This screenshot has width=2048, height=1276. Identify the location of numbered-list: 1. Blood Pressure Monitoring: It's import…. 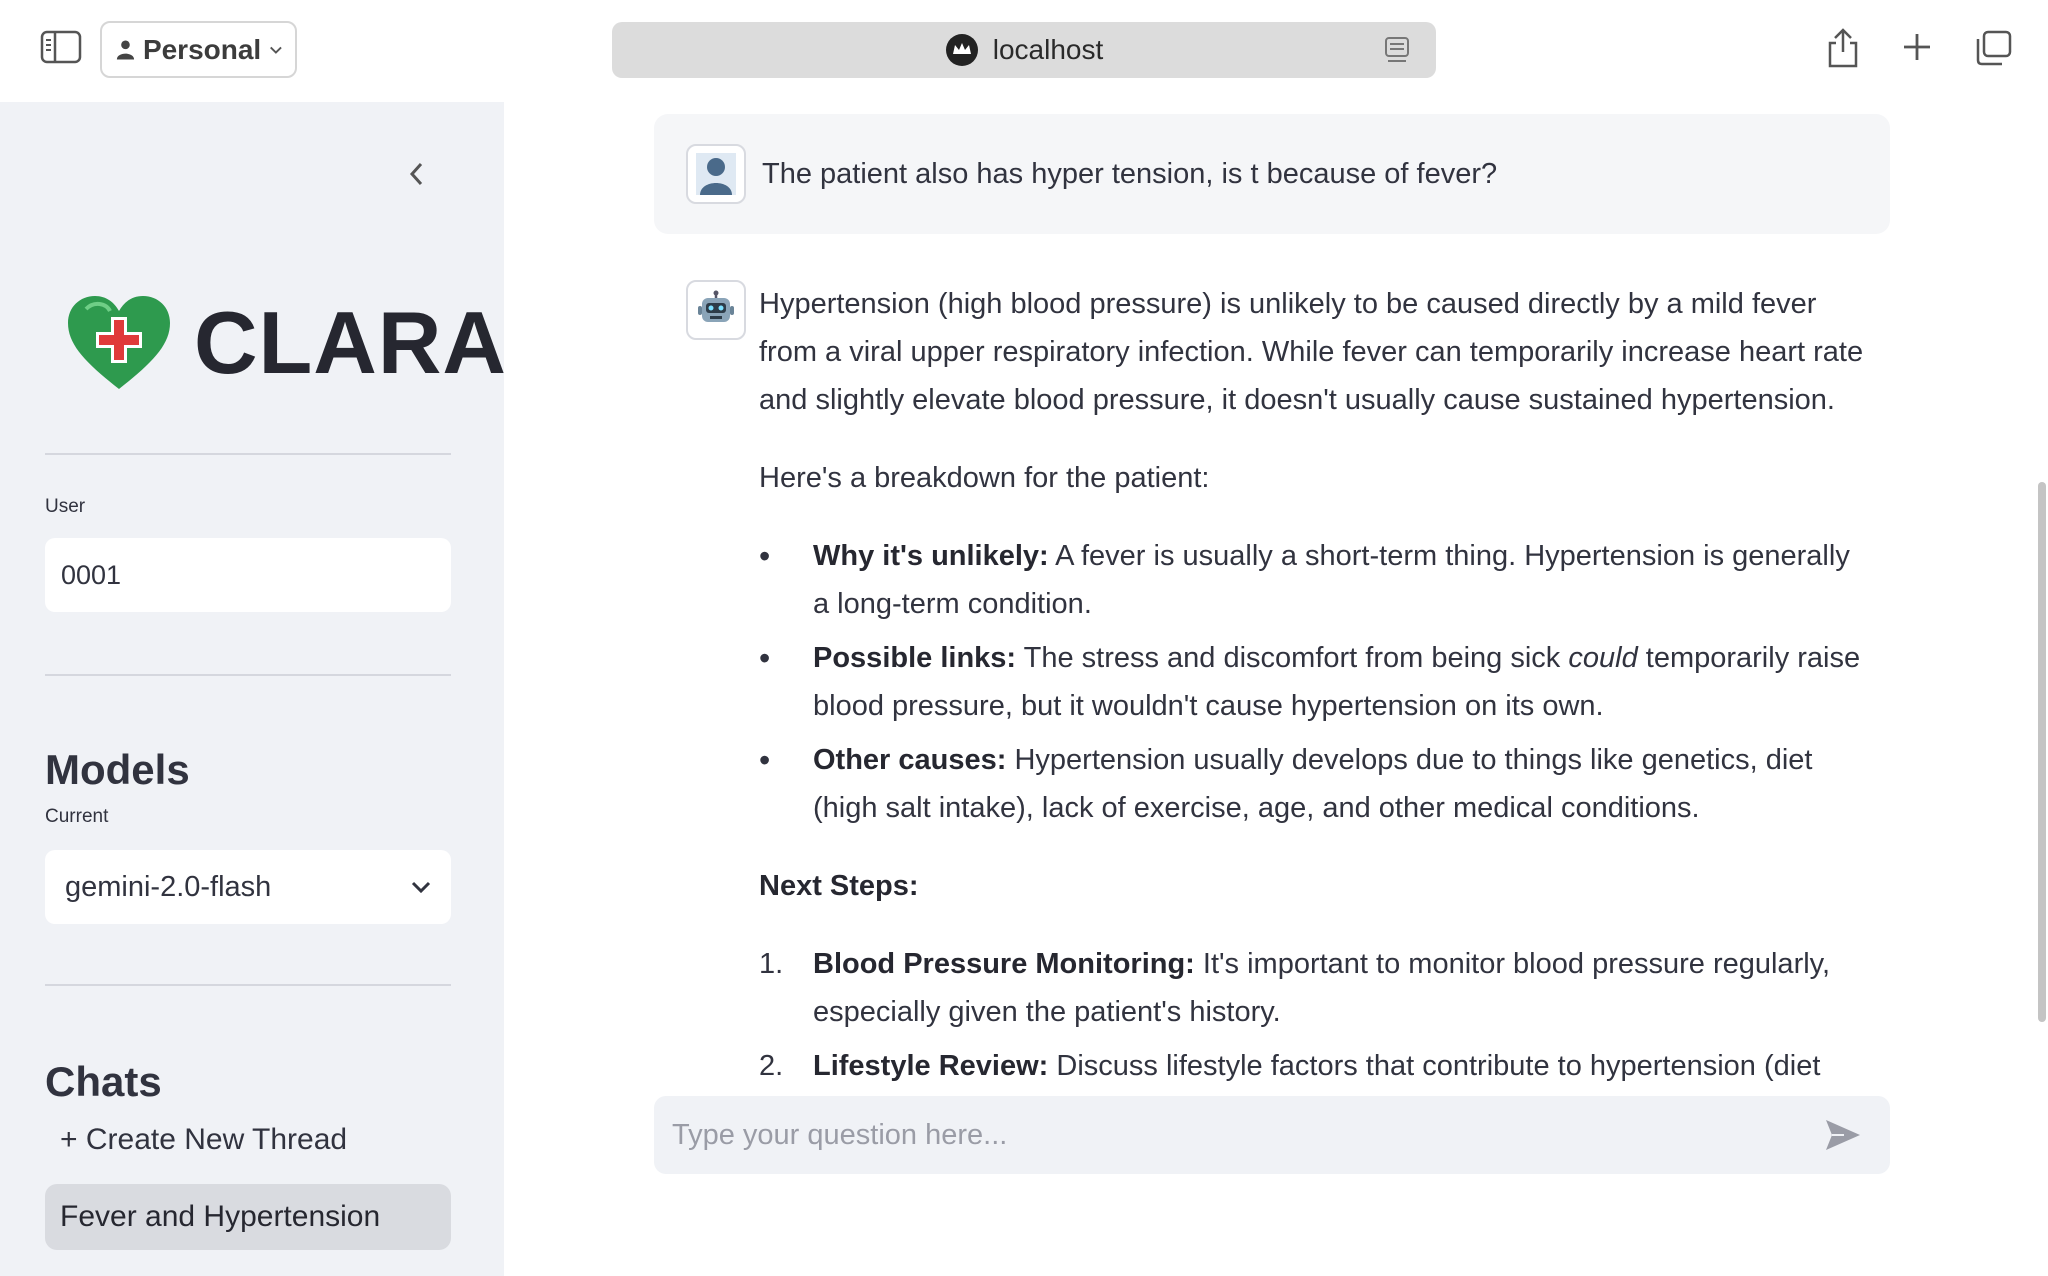
(1314, 1015).